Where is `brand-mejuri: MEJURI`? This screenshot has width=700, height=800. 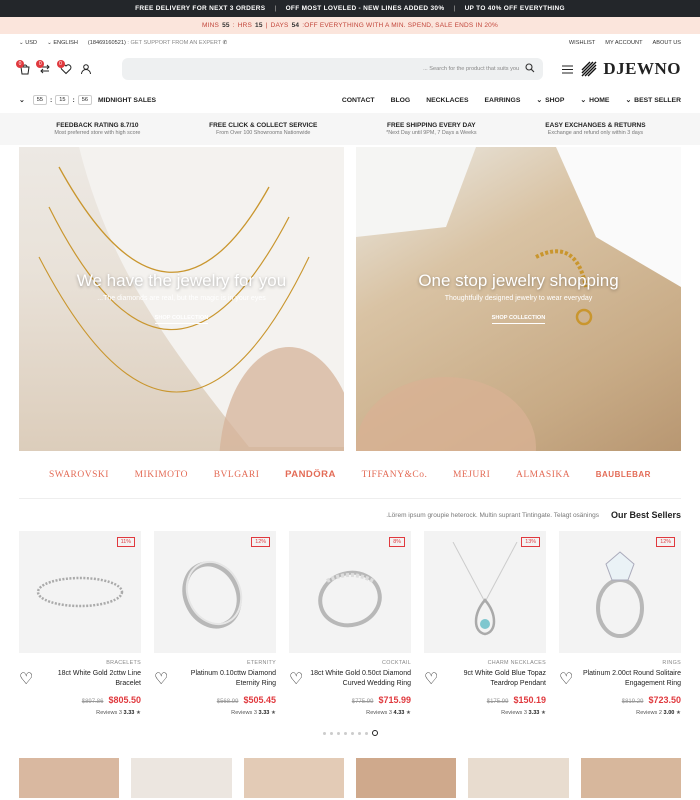
brand-mejuri: MEJURI is located at coordinates (471, 475).